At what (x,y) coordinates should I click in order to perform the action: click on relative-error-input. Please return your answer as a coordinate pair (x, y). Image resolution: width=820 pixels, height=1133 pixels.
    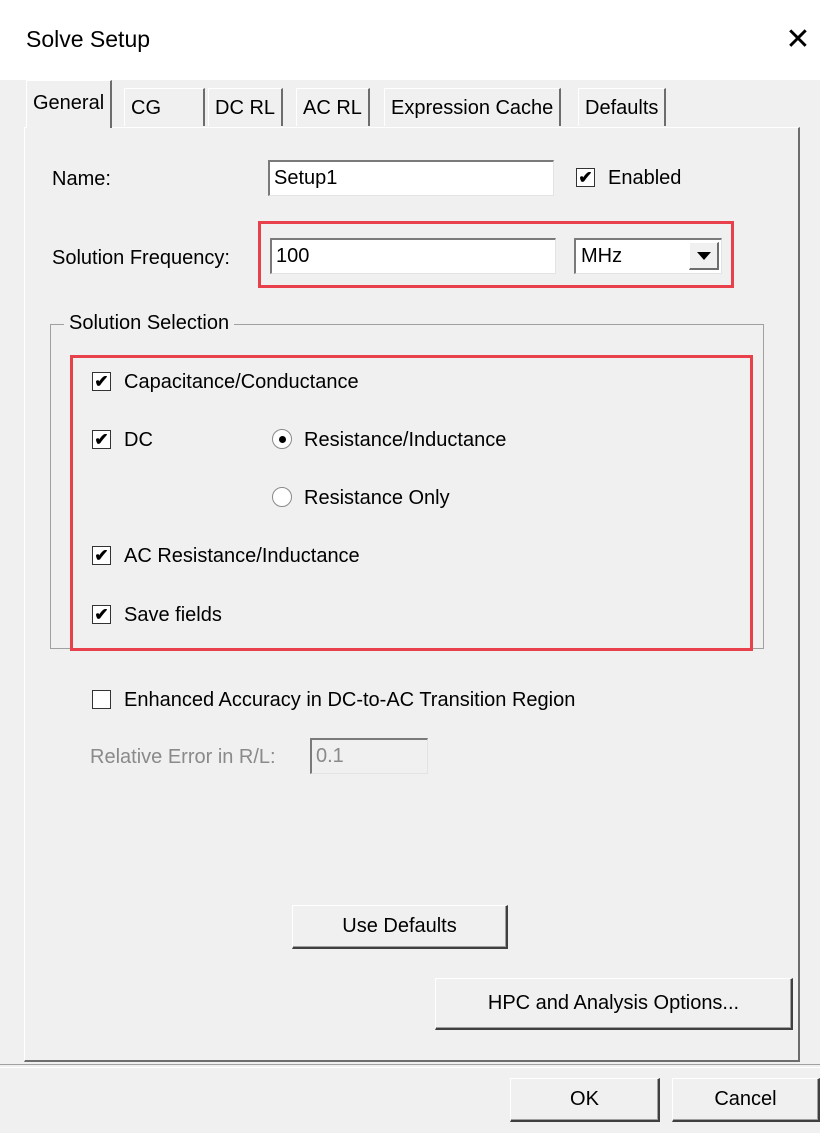
    Looking at the image, I should click on (369, 756).